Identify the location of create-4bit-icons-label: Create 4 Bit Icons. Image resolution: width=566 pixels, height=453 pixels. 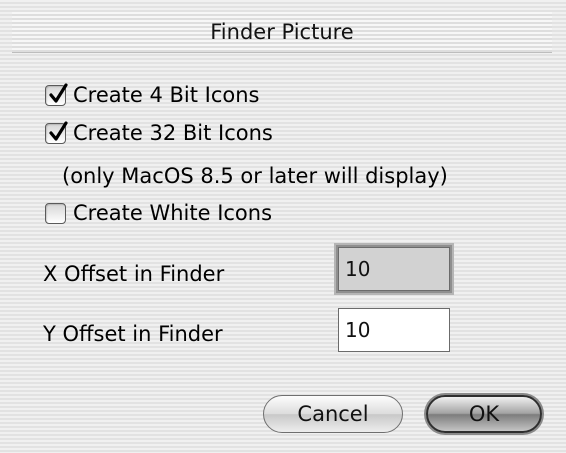
(166, 95).